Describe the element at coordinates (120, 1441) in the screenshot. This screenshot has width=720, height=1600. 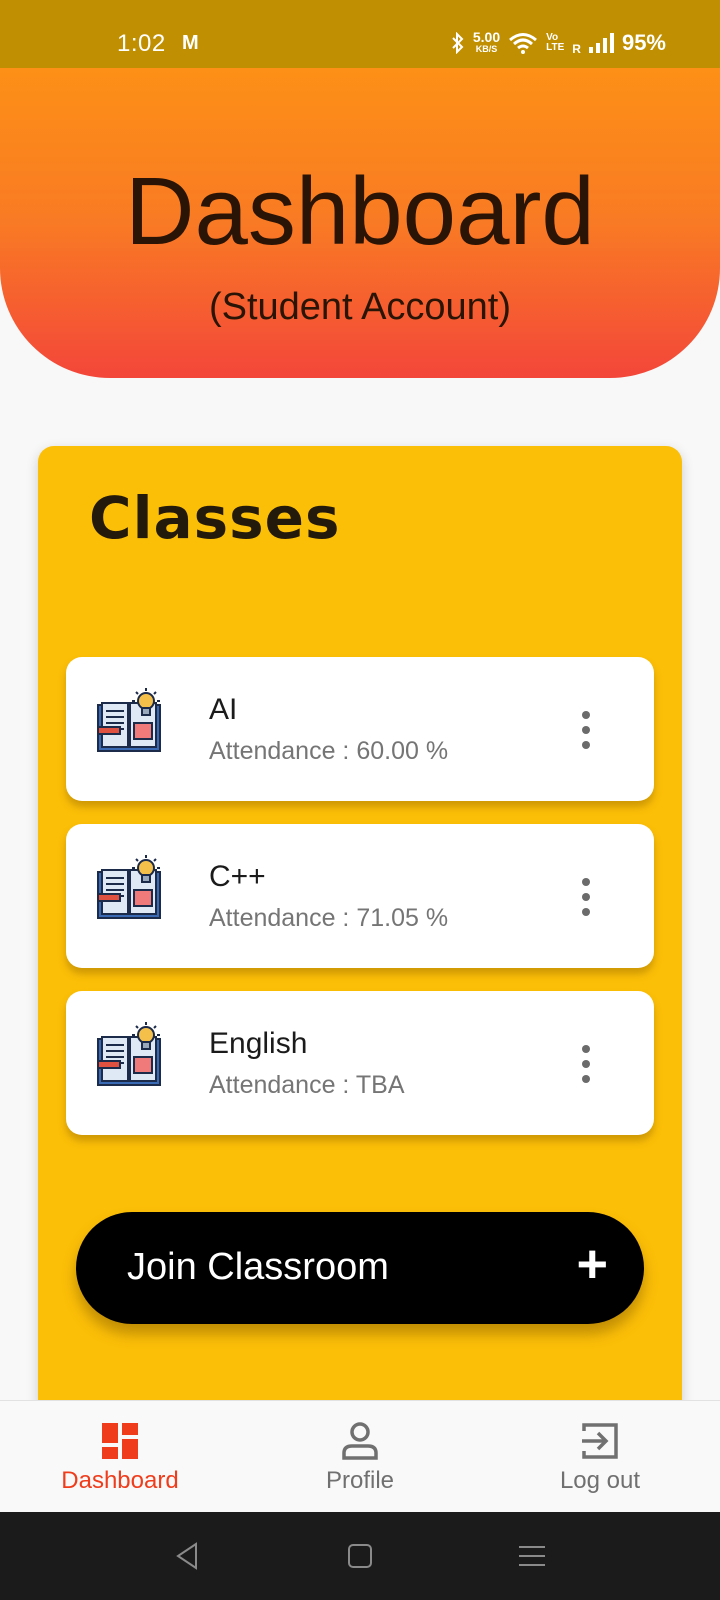
I see `dashboard-icon` at that location.